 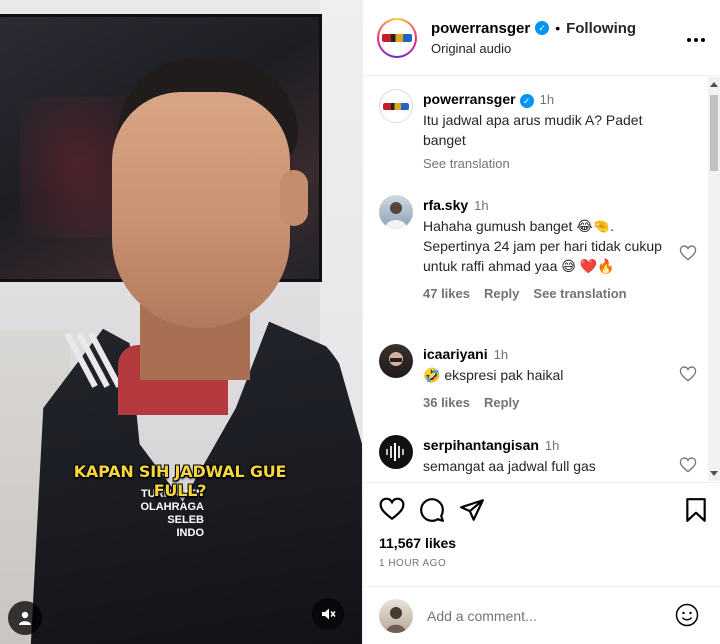 I want to click on following-button: Following, so click(x=601, y=28).